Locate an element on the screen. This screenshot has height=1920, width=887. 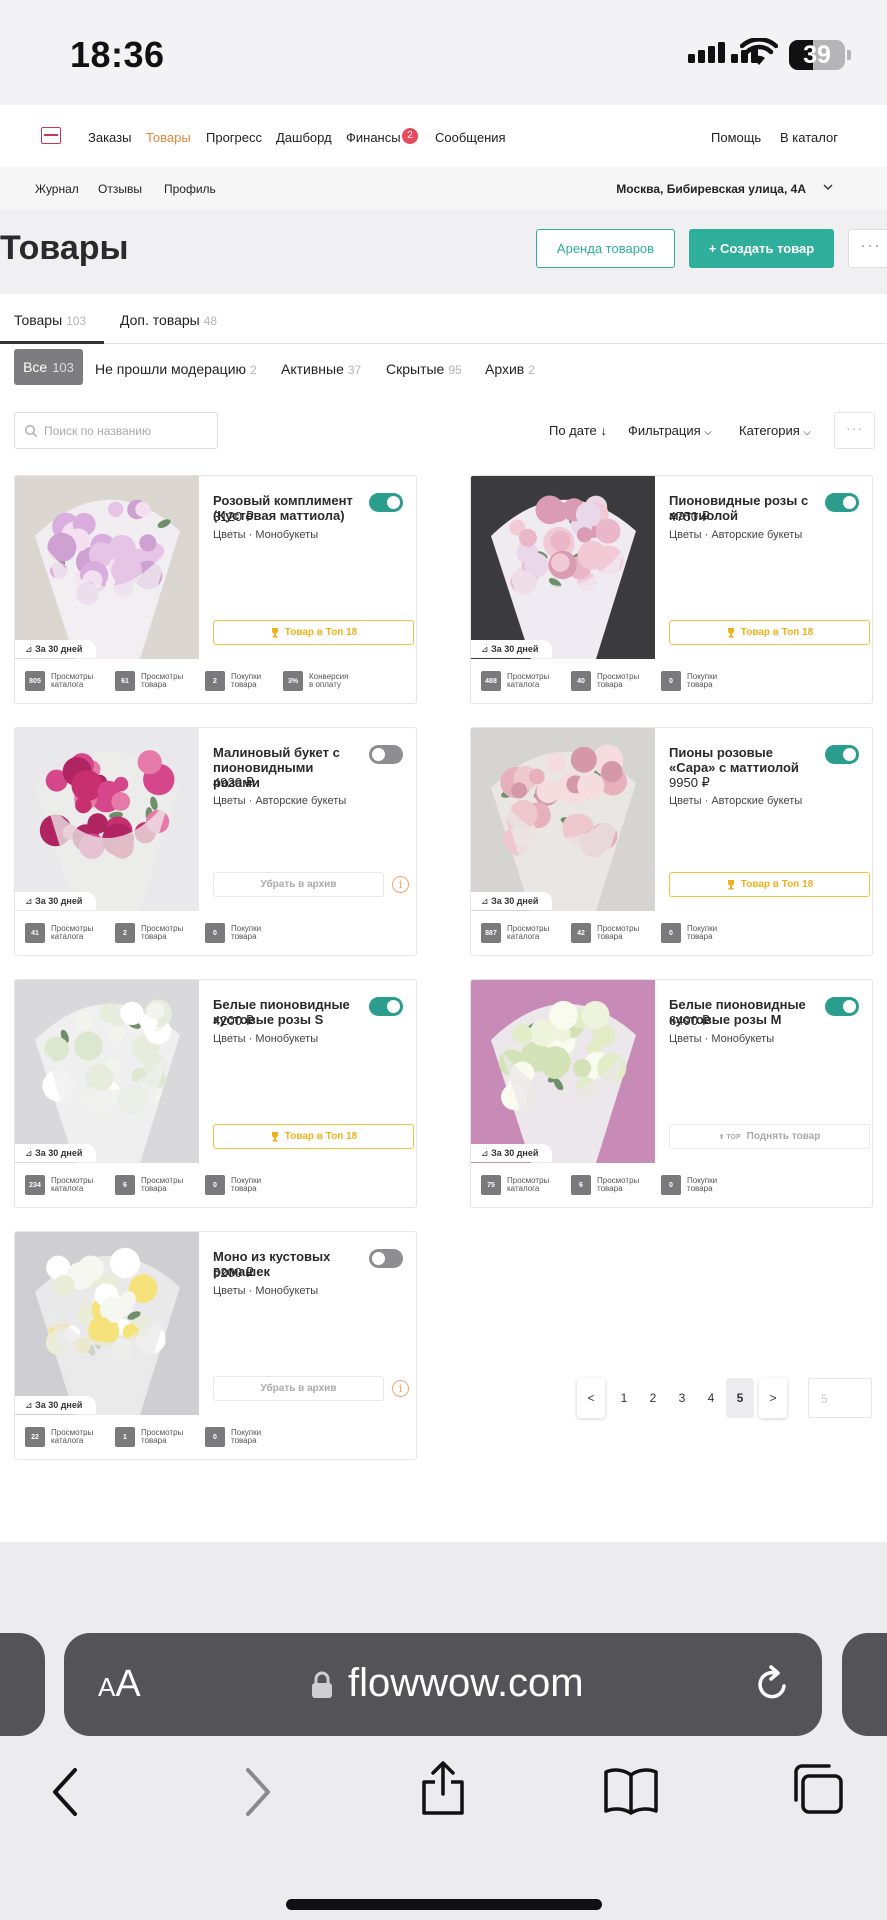
stat-purchases: 0 Покупки товара is located at coordinates (240, 1185).